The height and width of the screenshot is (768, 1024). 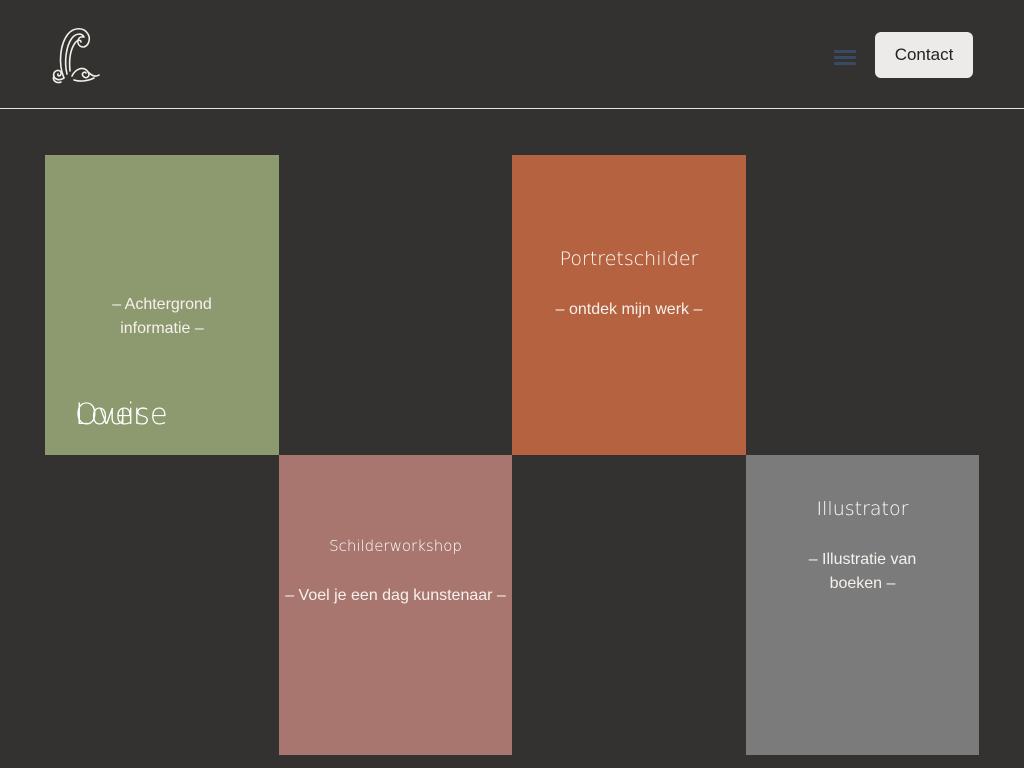 What do you see at coordinates (121, 414) in the screenshot?
I see `tile-over-title-line2: Louise` at bounding box center [121, 414].